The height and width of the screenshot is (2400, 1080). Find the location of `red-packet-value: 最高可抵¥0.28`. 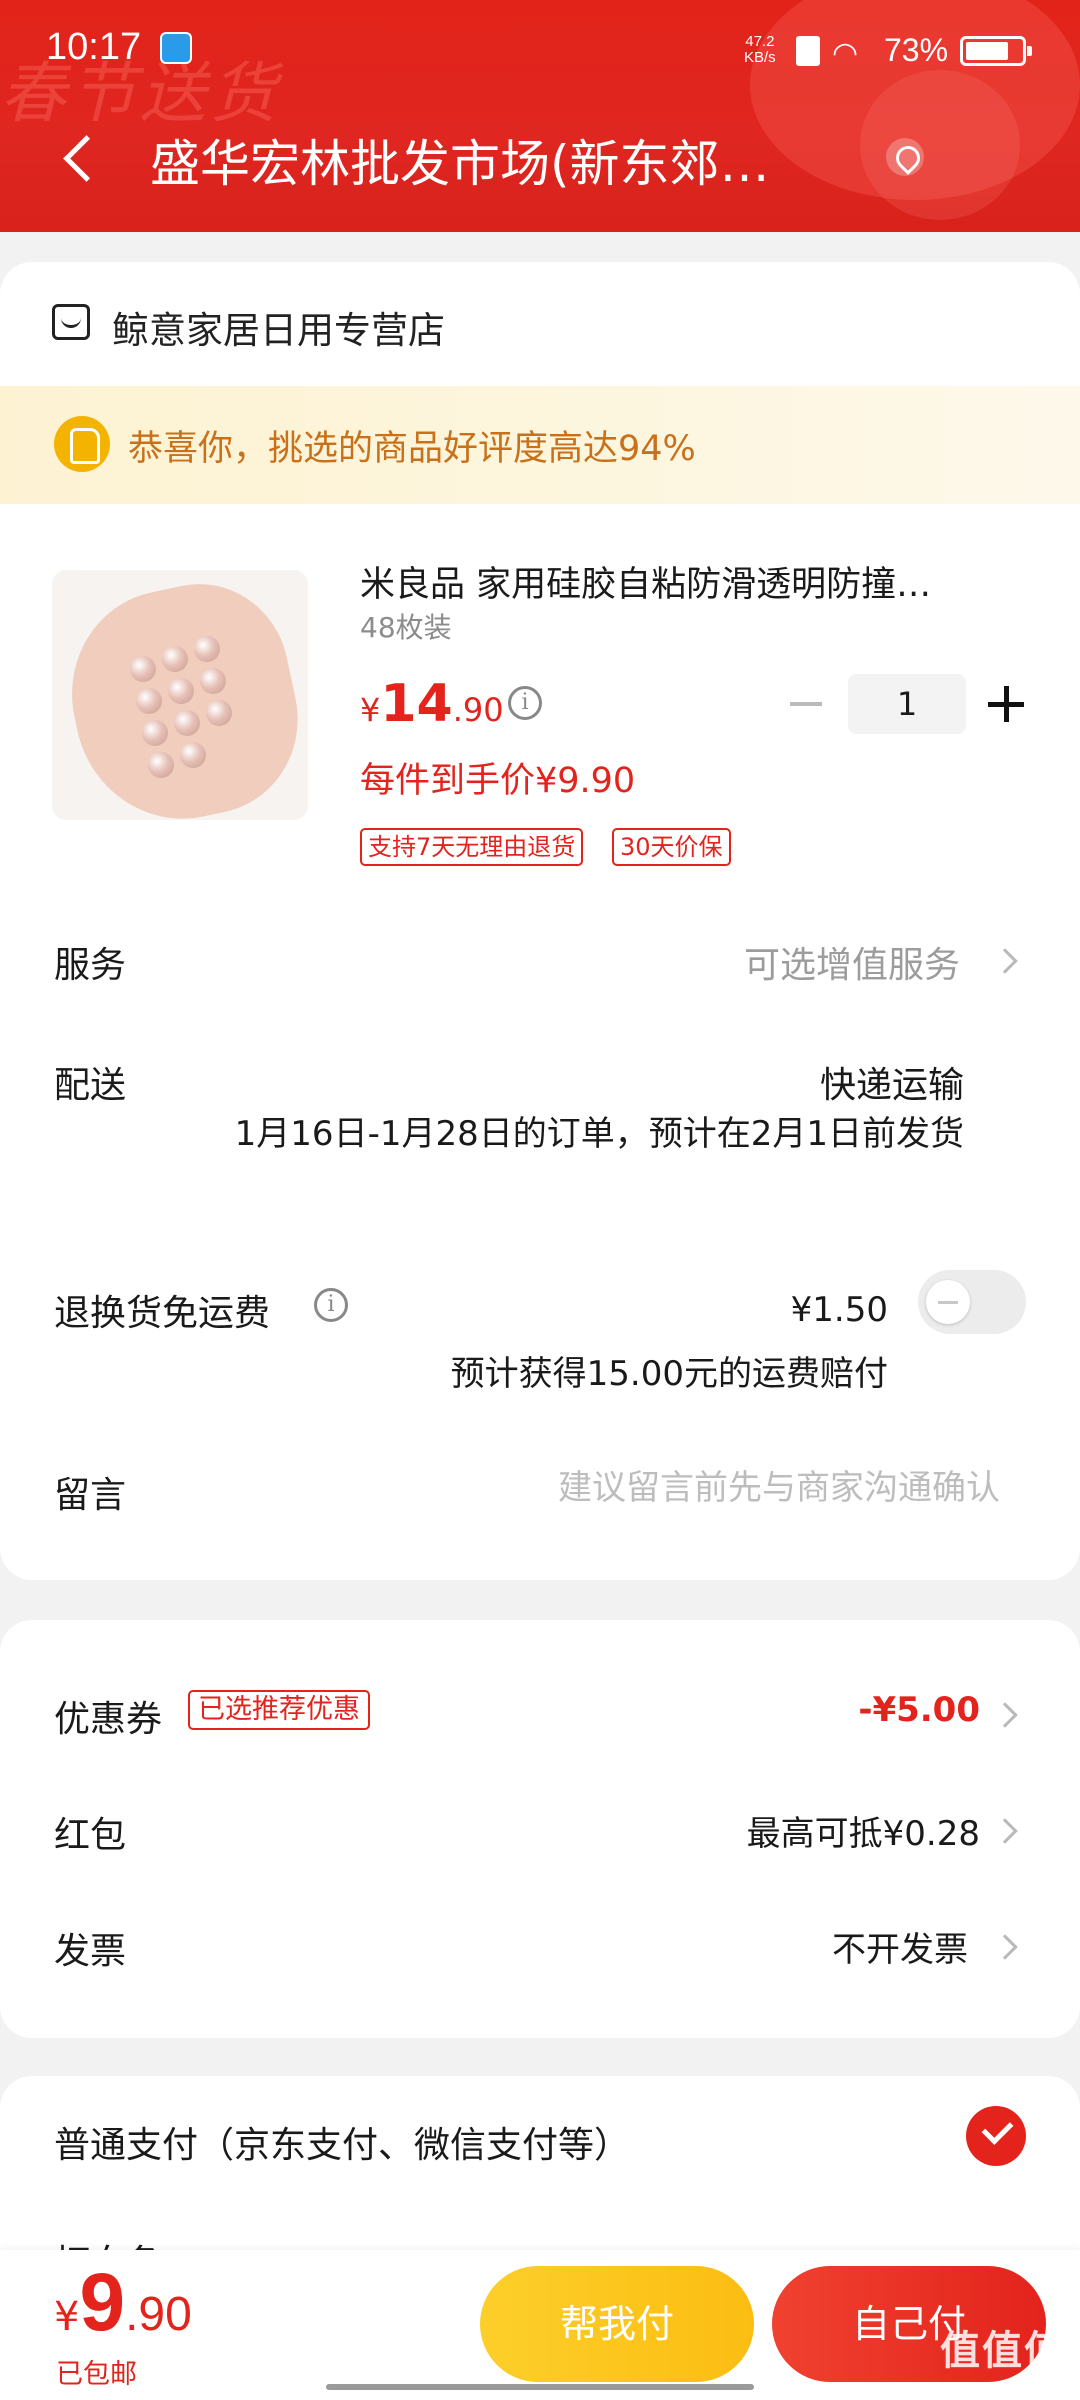

red-packet-value: 最高可抵¥0.28 is located at coordinates (863, 1830).